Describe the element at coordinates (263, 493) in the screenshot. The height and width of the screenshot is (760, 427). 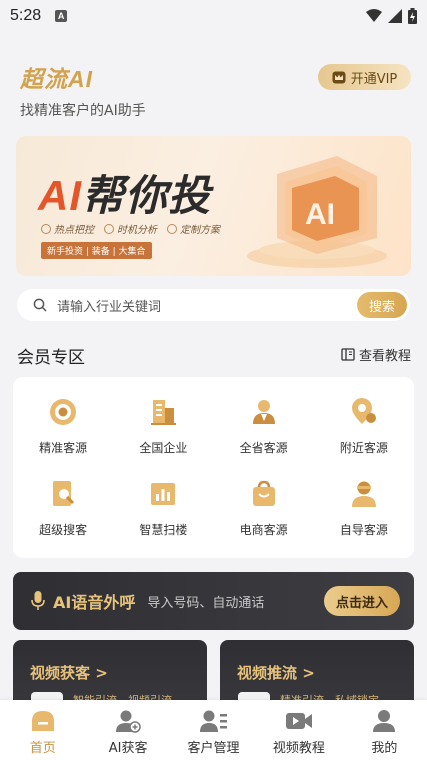
I see `shopping-bag-icon` at that location.